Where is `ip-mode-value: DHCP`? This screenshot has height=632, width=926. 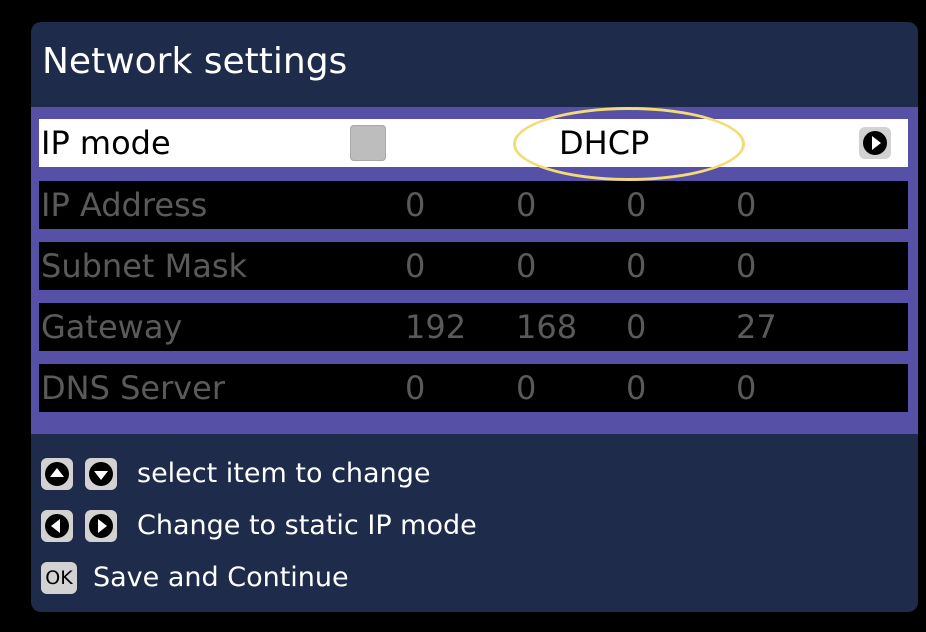 ip-mode-value: DHCP is located at coordinates (604, 143).